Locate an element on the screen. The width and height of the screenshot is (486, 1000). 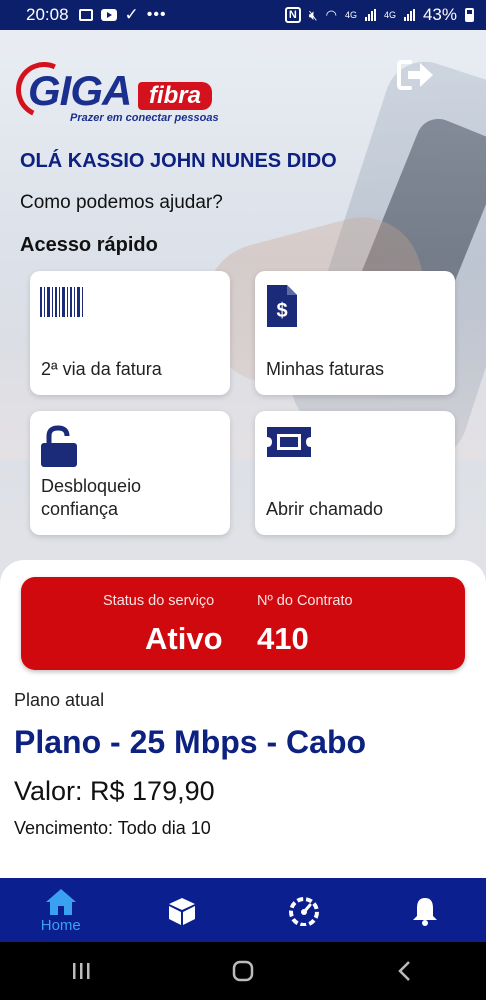
back-chevron-icon is located at coordinates (404, 971).